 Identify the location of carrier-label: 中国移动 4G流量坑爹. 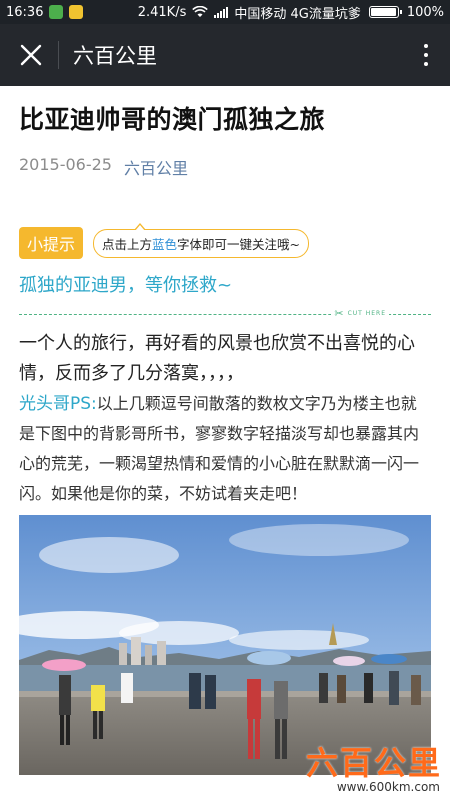
(297, 14).